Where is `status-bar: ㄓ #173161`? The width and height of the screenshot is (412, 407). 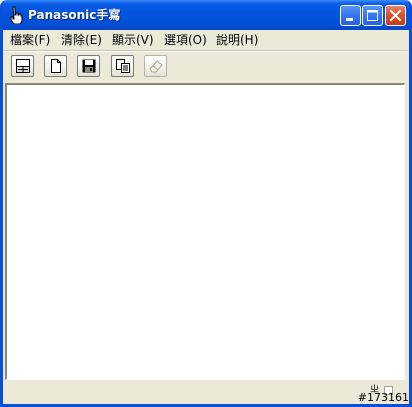 status-bar: ㄓ #173161 is located at coordinates (206, 393).